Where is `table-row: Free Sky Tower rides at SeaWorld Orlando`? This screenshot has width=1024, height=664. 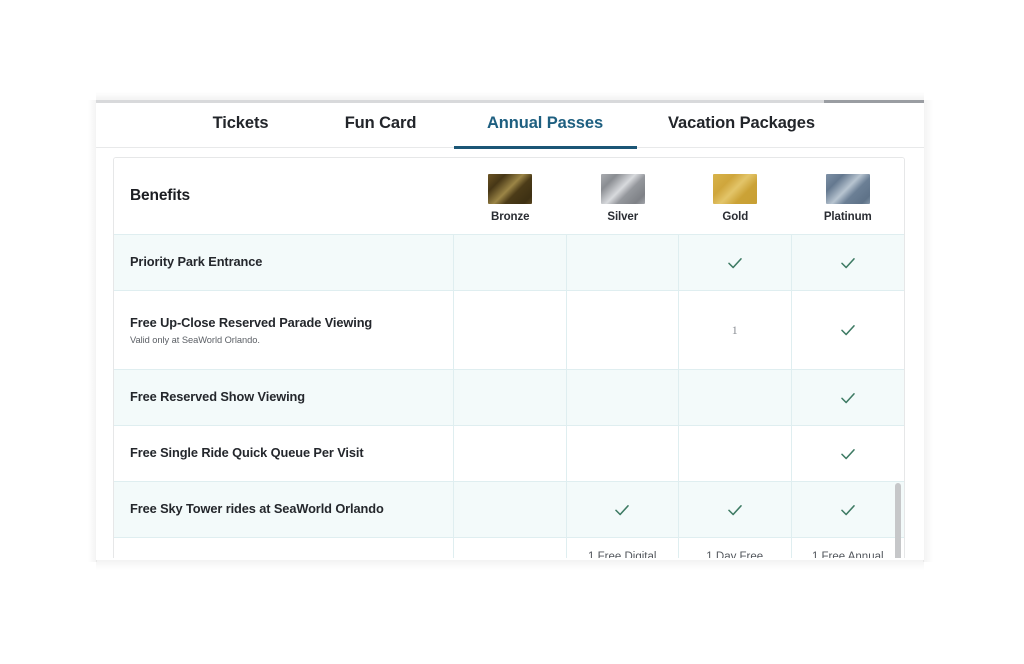
table-row: Free Sky Tower rides at SeaWorld Orlando is located at coordinates (509, 510).